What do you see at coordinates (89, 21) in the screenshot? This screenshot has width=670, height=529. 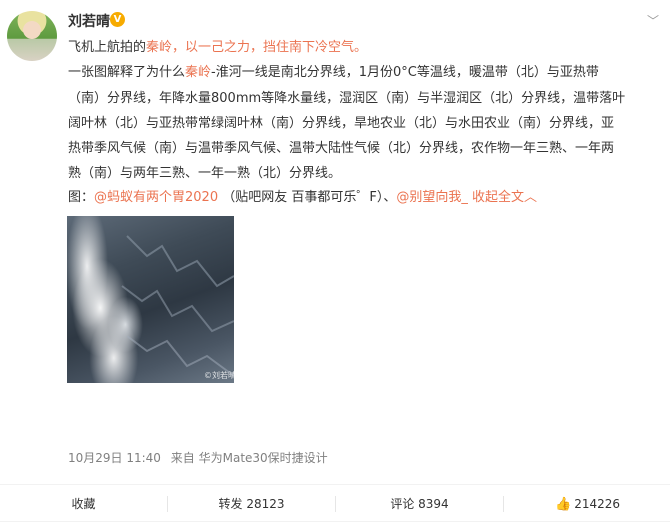 I see `username: 刘若晴` at bounding box center [89, 21].